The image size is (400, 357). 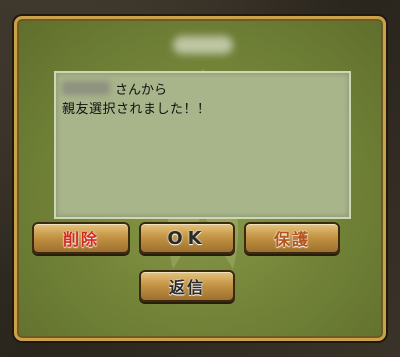 What do you see at coordinates (136, 109) in the screenshot?
I see `message-text-line2: 親友選択されました！！` at bounding box center [136, 109].